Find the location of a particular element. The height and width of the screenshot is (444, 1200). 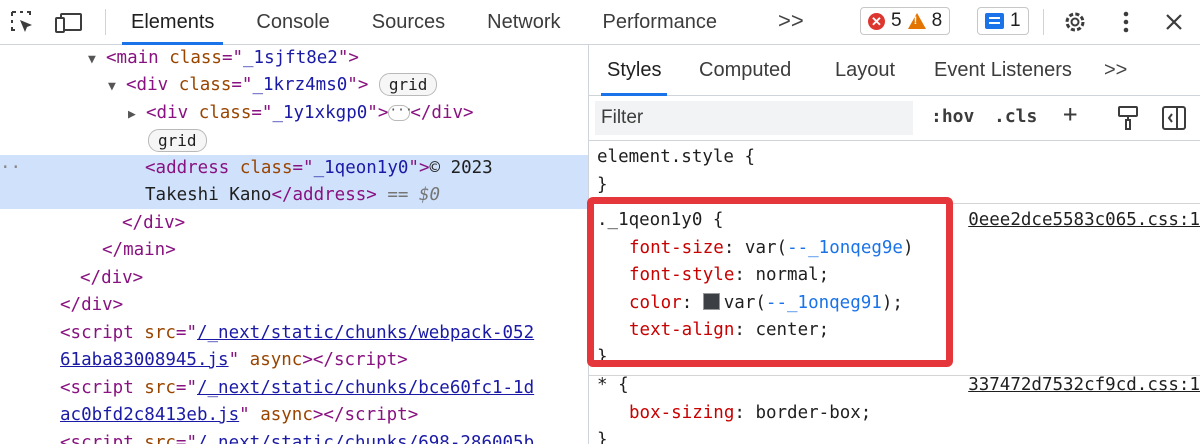

dom-grid-badge-row: grid is located at coordinates (294, 141).